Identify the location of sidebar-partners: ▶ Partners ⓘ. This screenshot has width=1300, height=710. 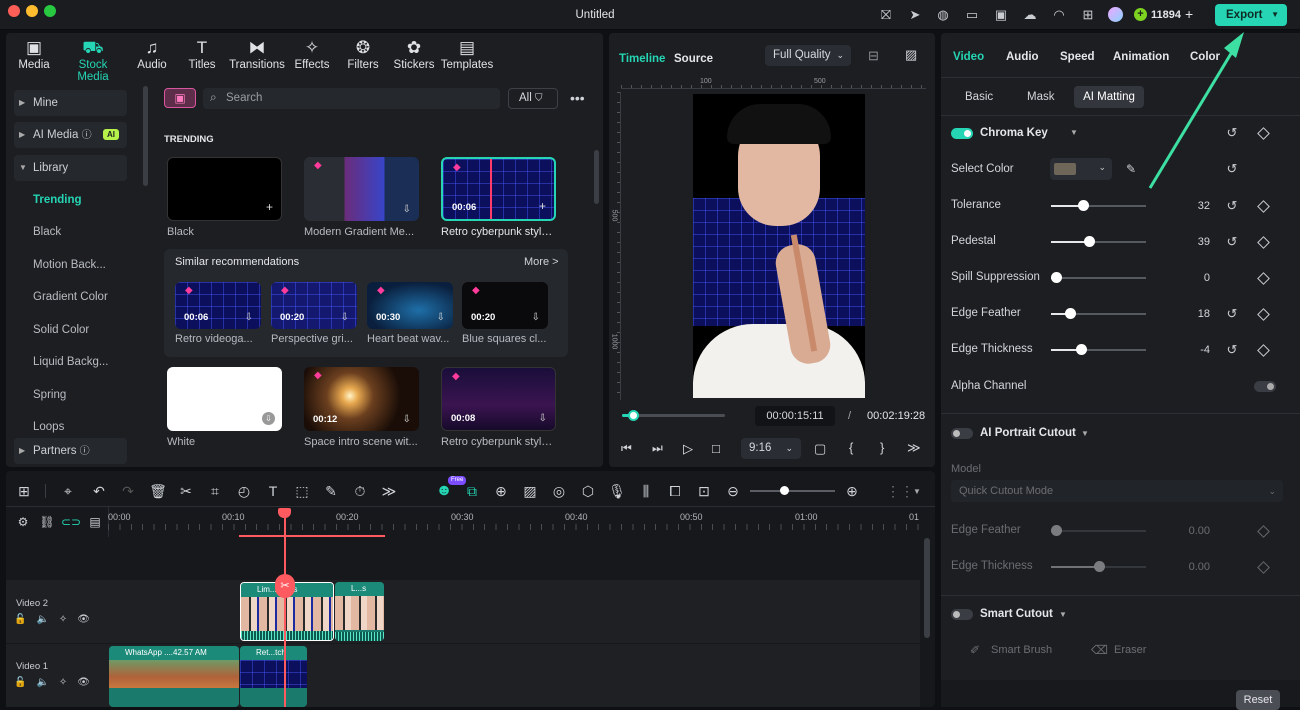
(70, 451).